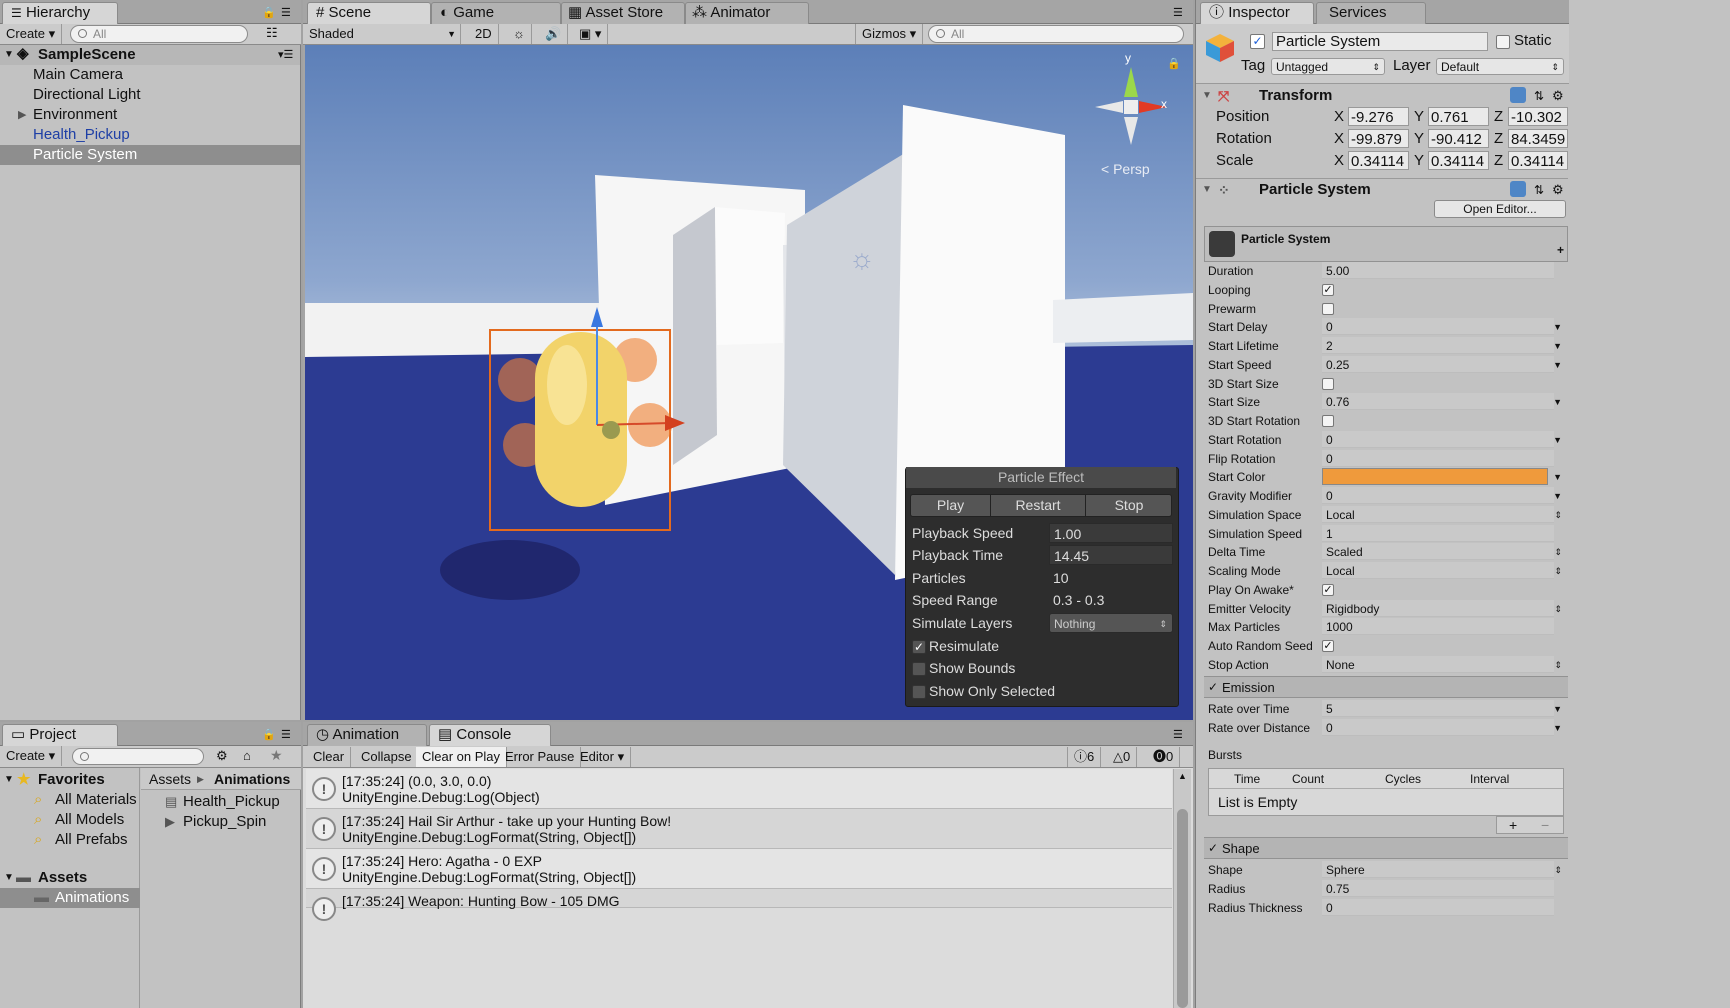 This screenshot has height=1008, width=1730. What do you see at coordinates (1038, 505) in the screenshot?
I see `restart-button: Restart` at bounding box center [1038, 505].